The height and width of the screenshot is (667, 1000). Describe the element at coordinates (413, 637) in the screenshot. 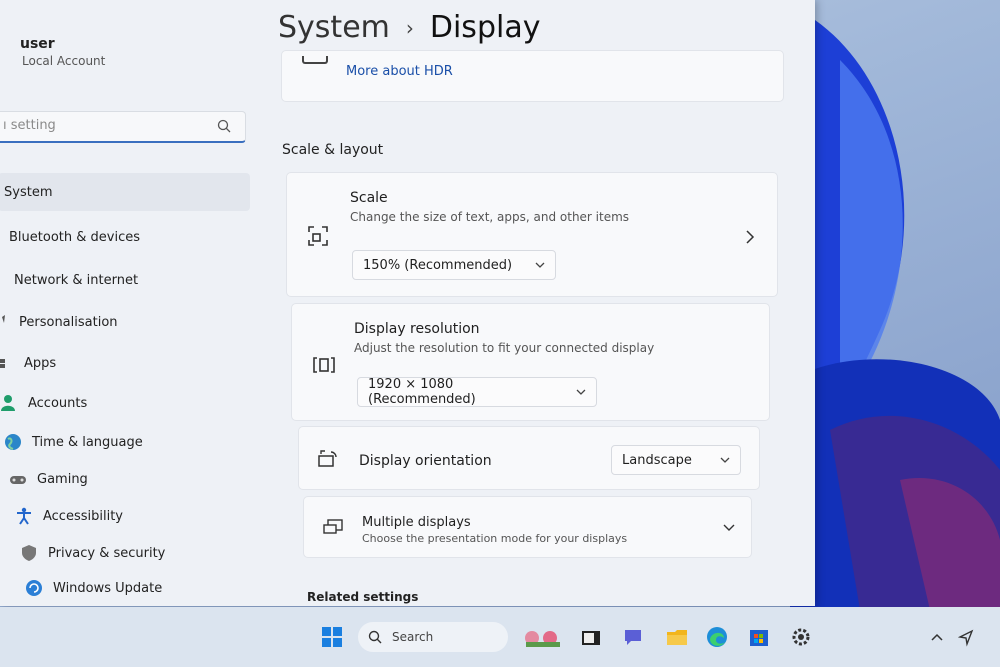

I see `taskbar-search-label: Search` at that location.